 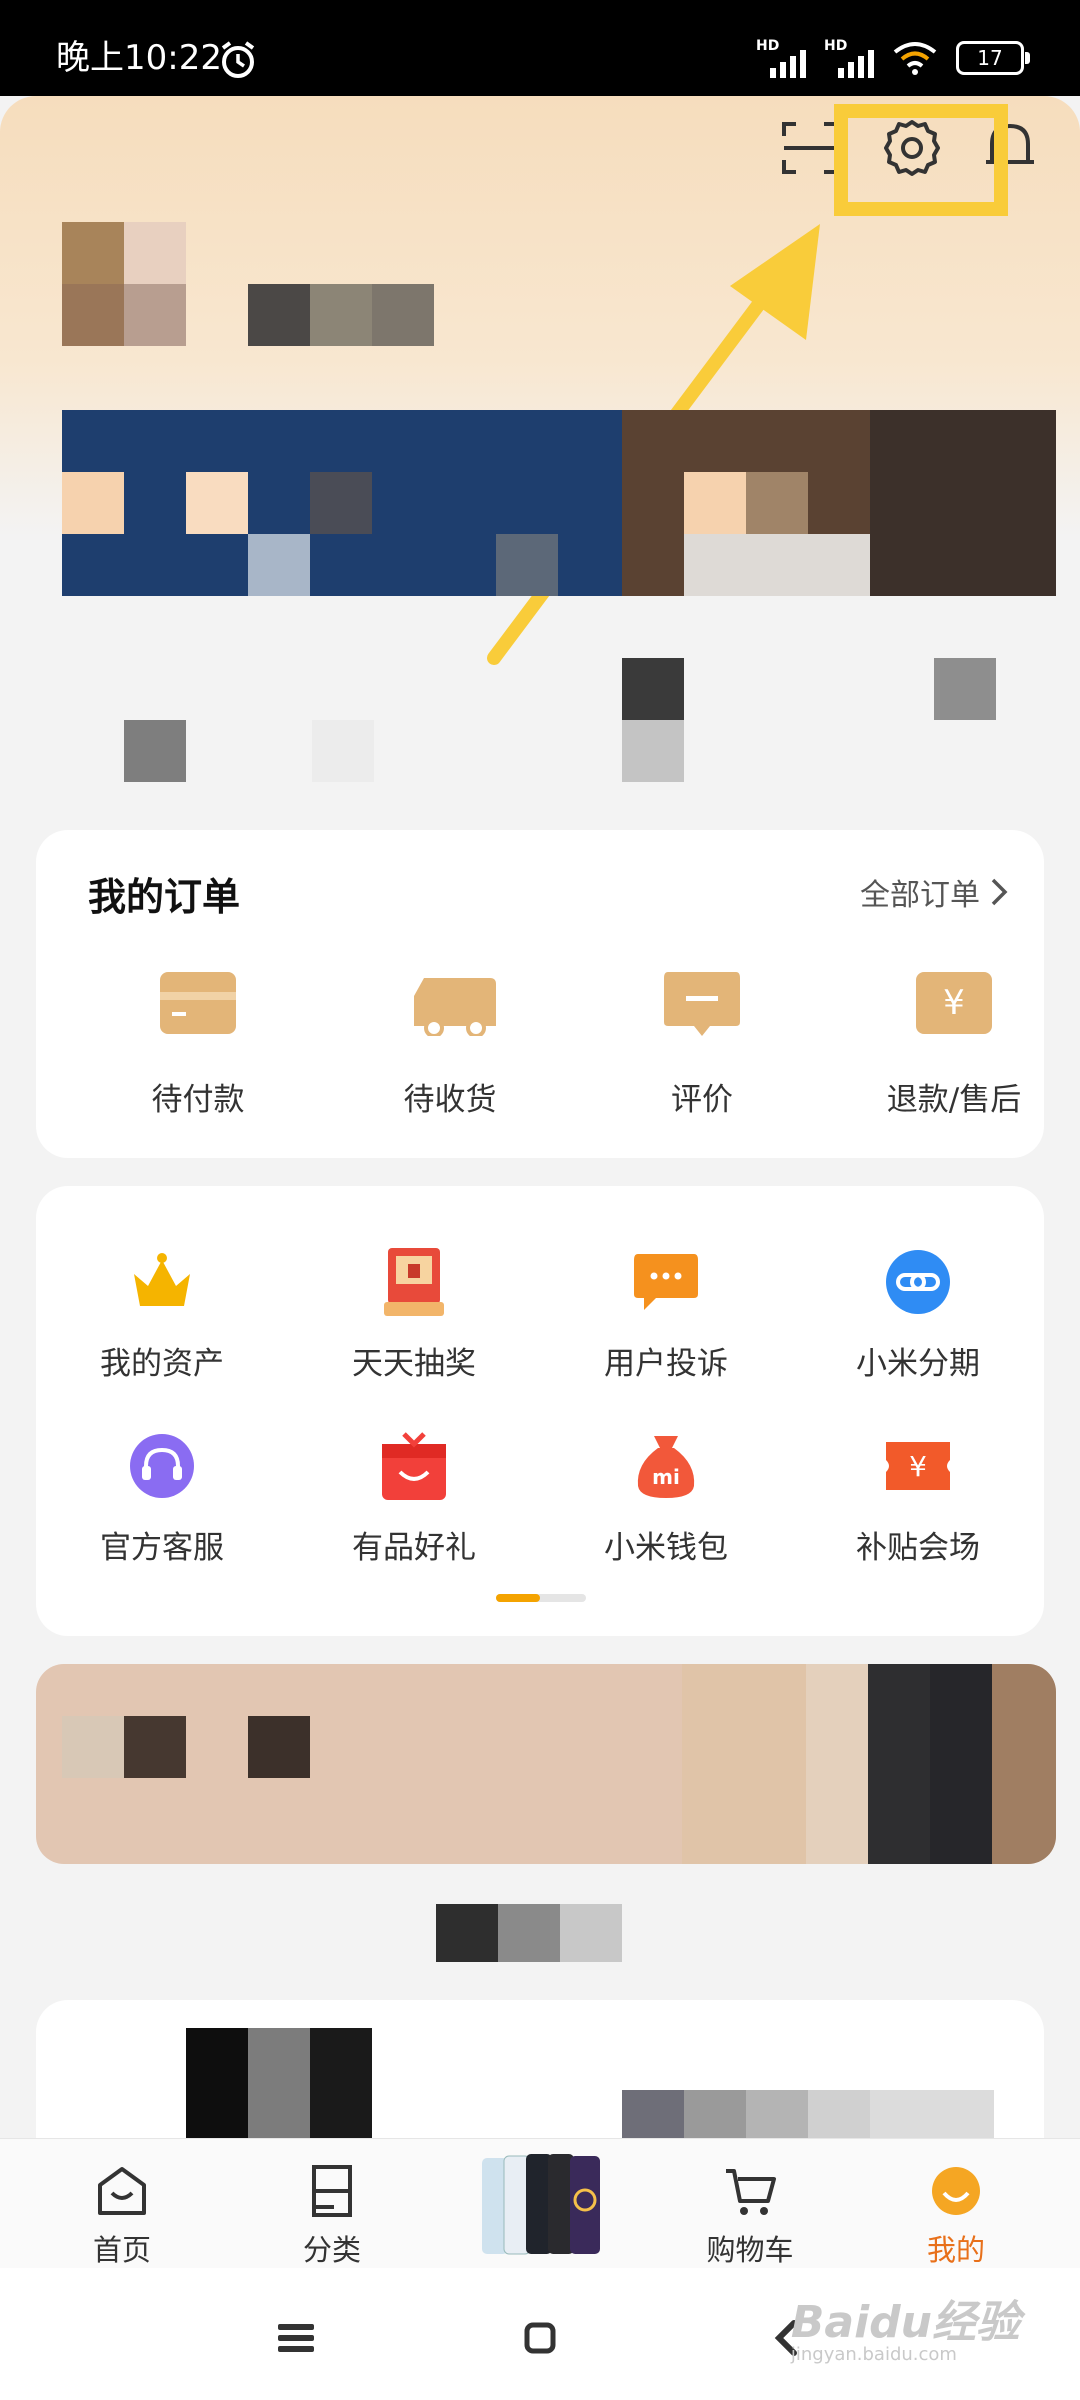 I want to click on service-customer-support: 官方客服, so click(x=162, y=1498).